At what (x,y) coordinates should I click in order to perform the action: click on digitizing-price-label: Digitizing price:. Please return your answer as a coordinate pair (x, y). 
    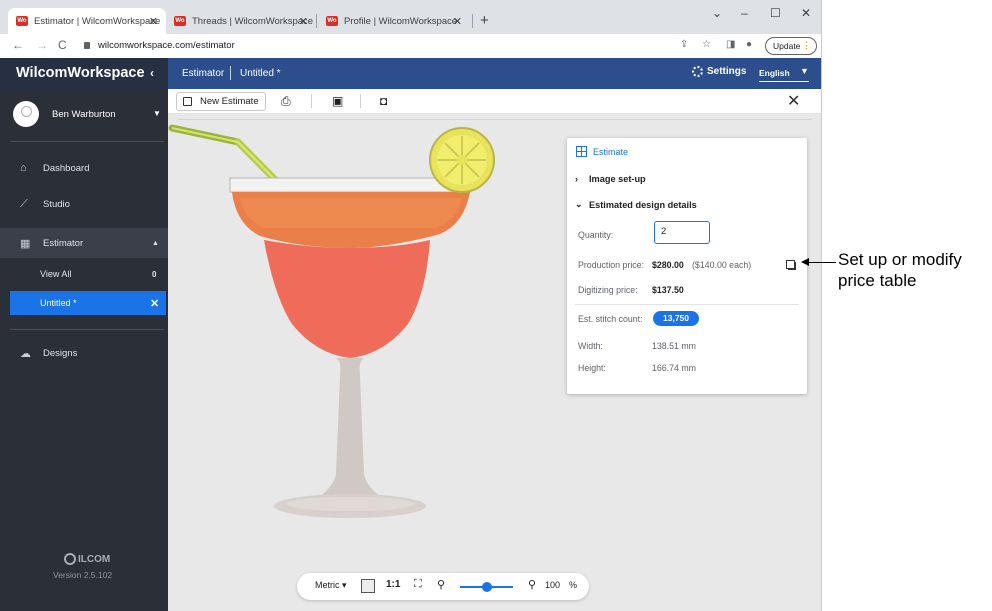
    Looking at the image, I should click on (608, 290).